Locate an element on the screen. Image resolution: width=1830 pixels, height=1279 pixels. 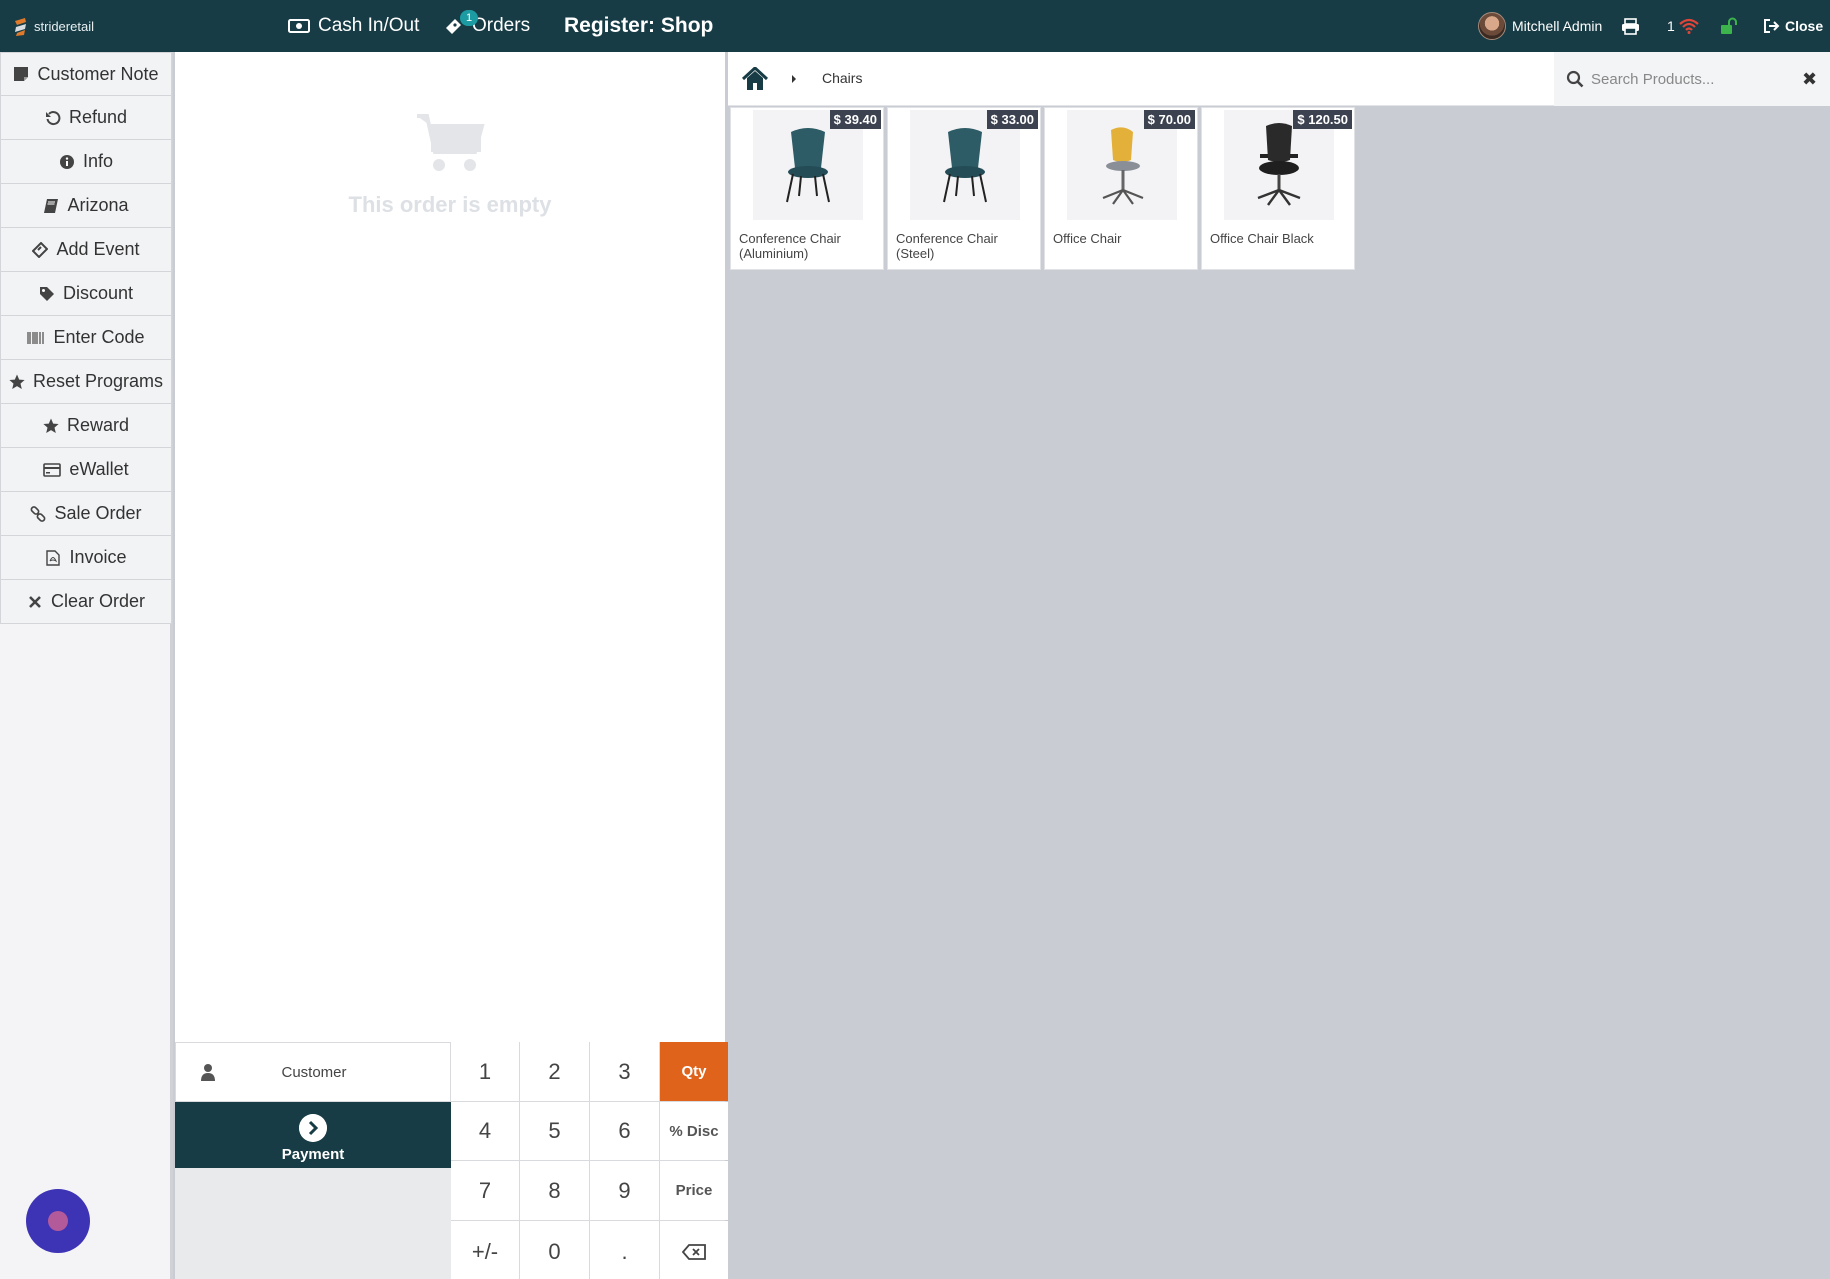
register-title: Register: Shop is located at coordinates (639, 25).